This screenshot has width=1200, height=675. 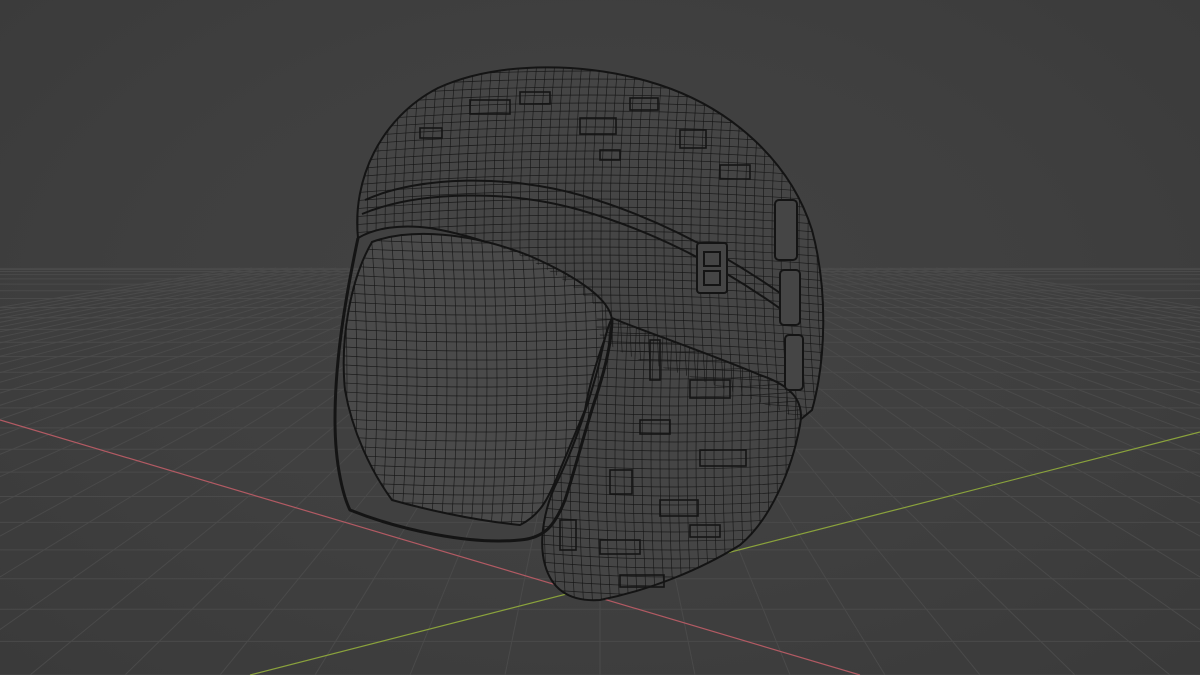 I want to click on helmet-side-emblem, so click(x=712, y=268).